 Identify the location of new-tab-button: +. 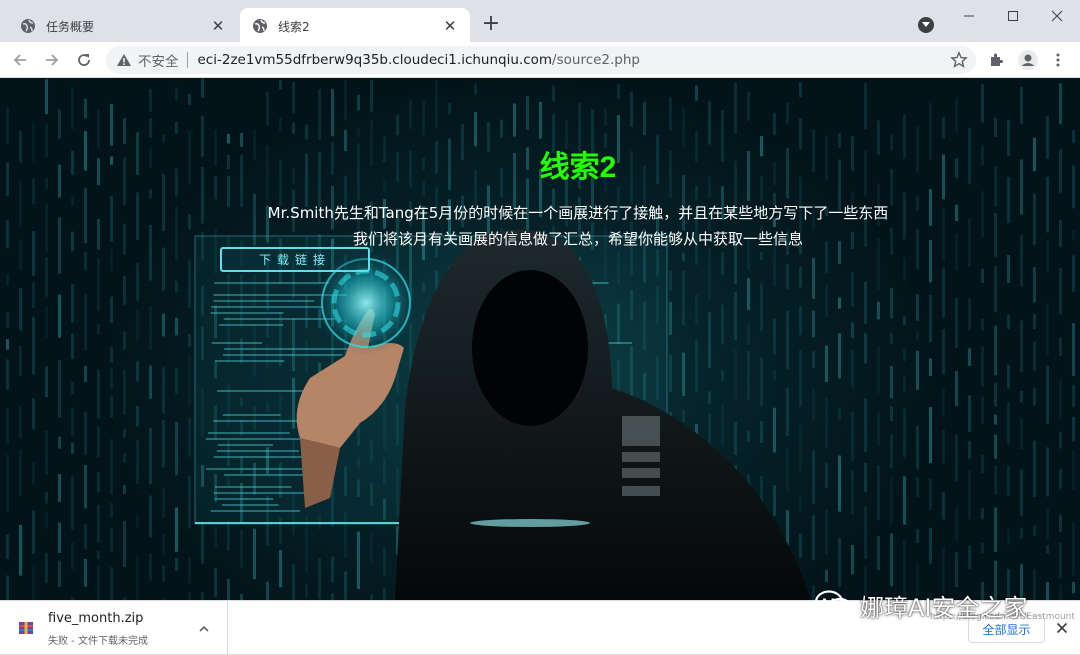
(491, 25).